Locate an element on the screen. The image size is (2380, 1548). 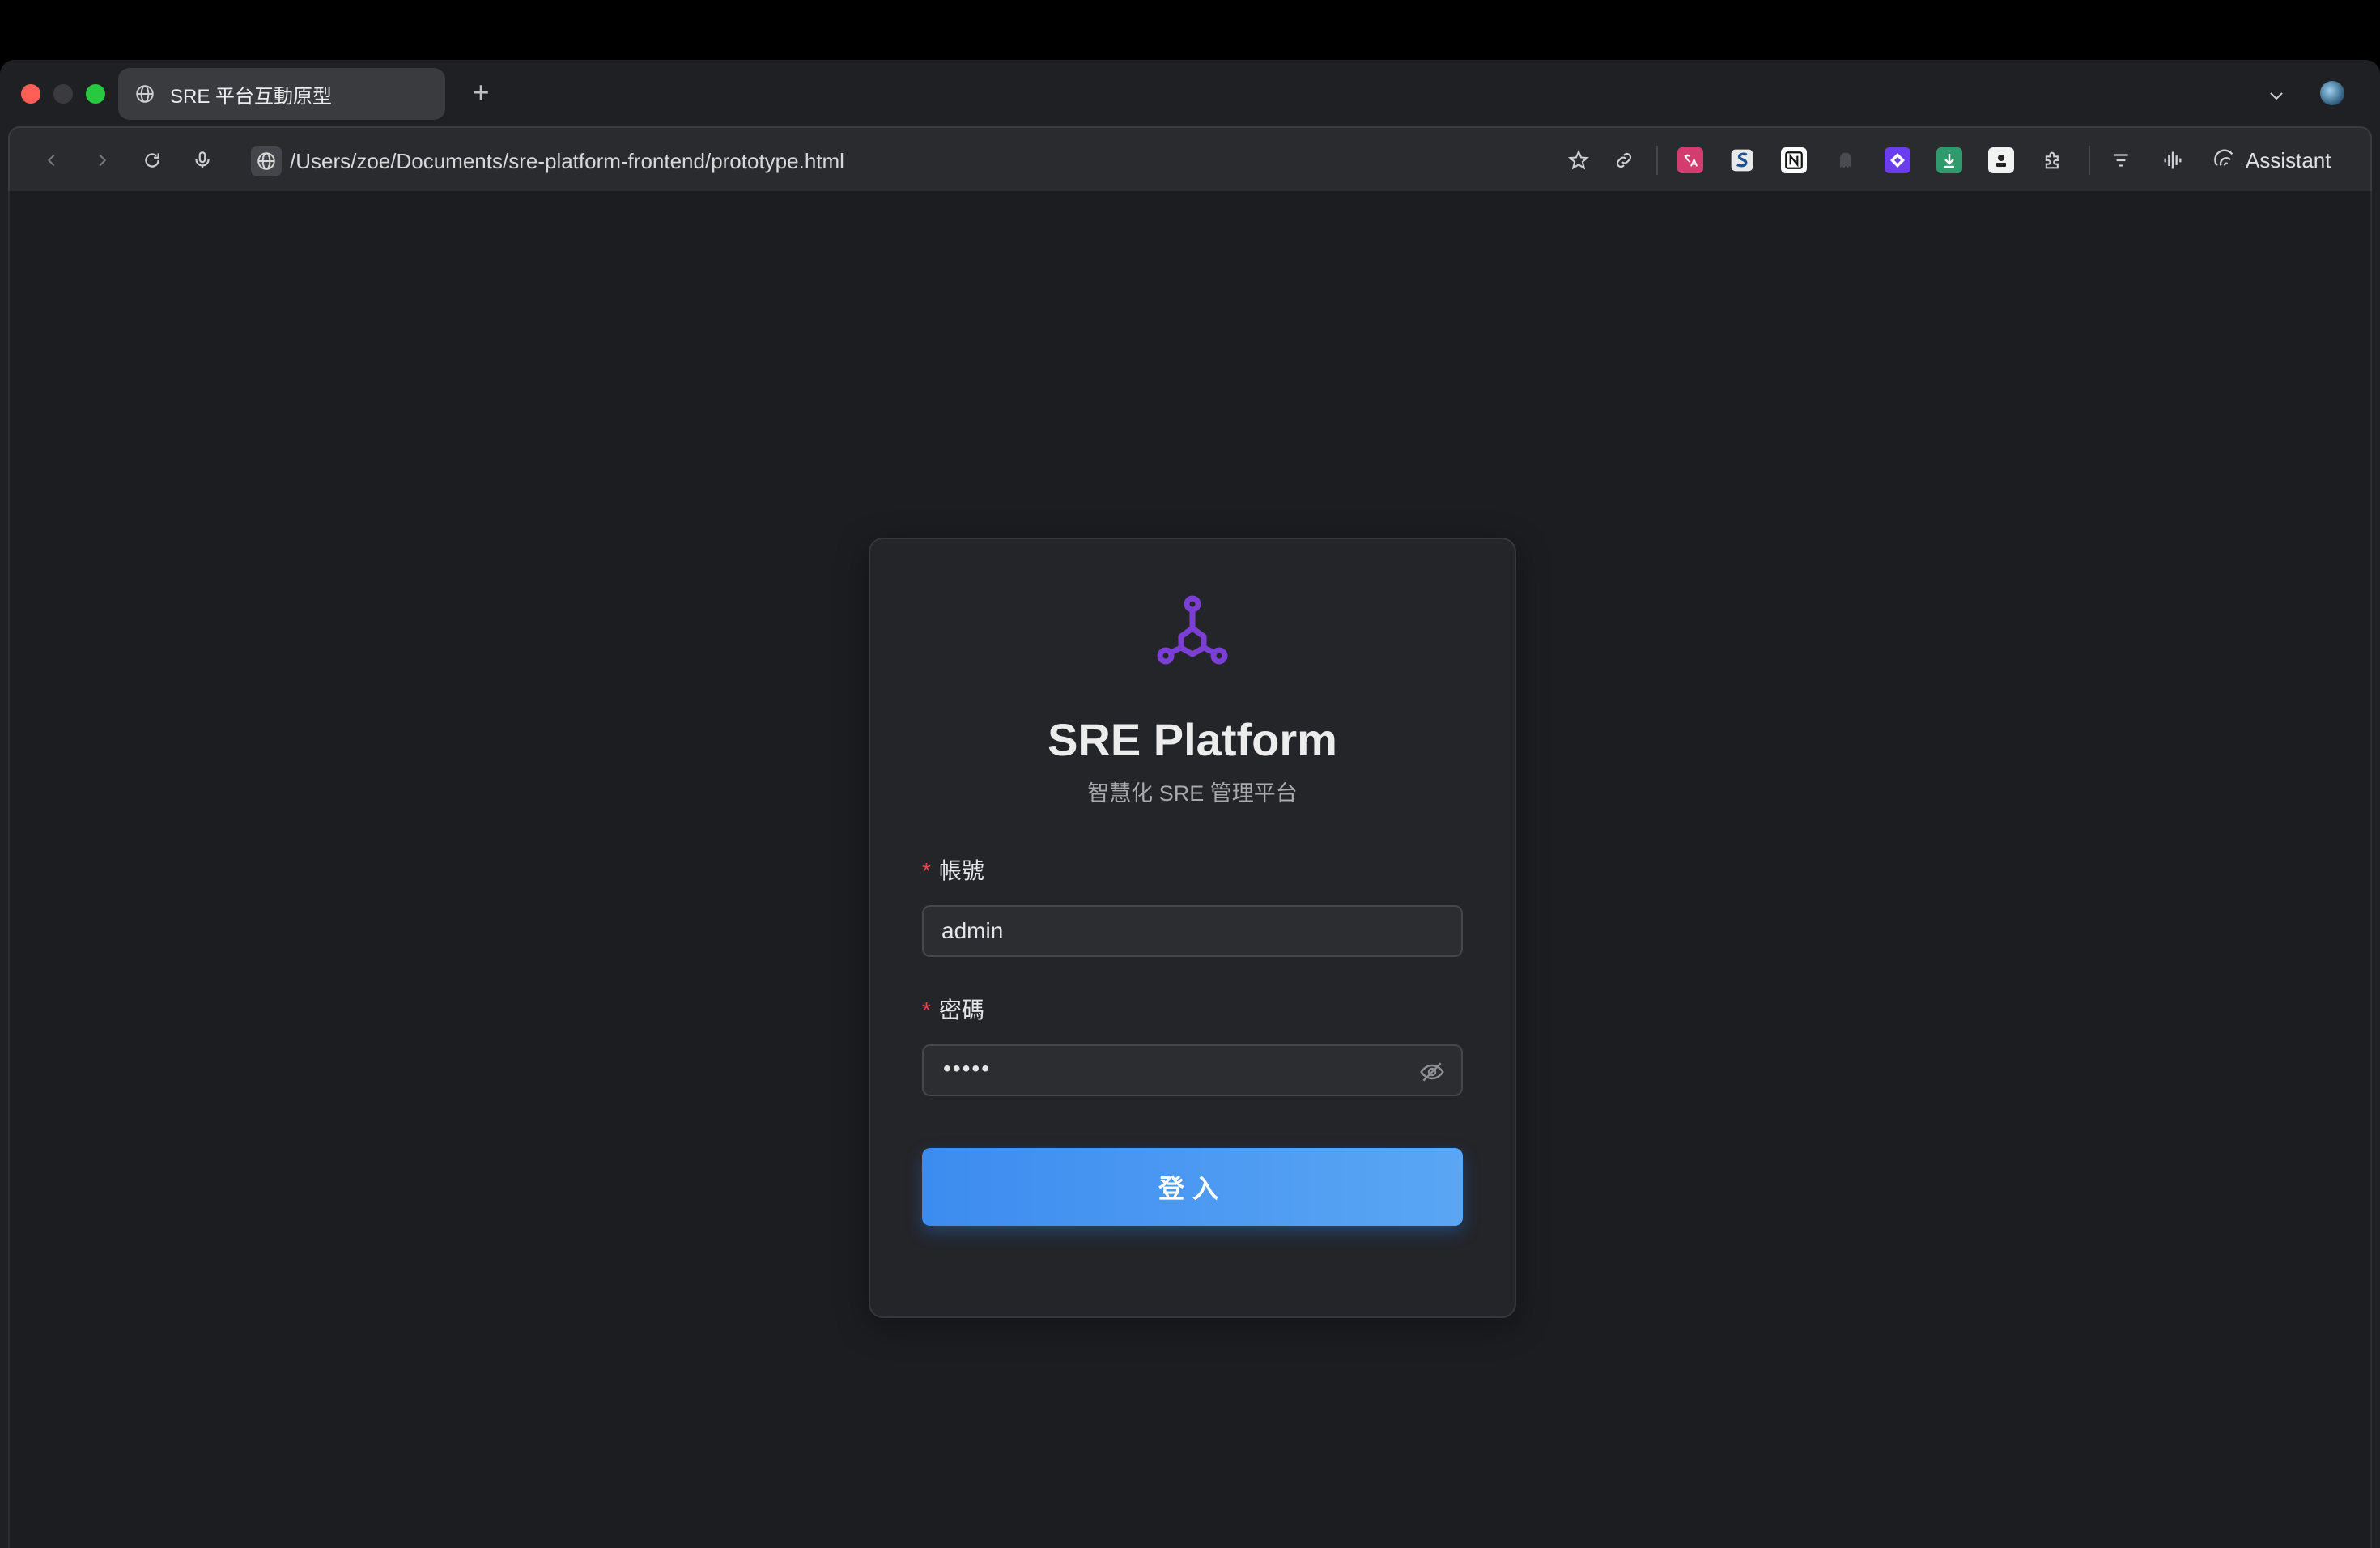
extensions-puzzle-icon is located at coordinates (2053, 160).